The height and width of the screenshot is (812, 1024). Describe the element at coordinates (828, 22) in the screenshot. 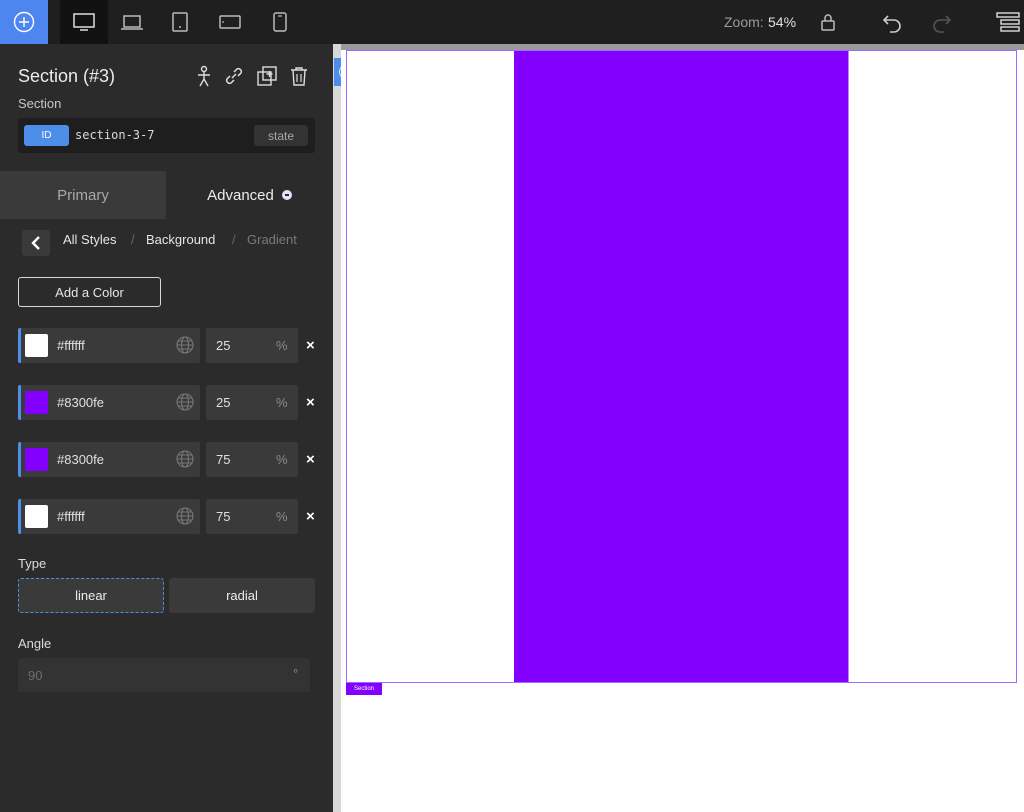

I see `lock-icon` at that location.